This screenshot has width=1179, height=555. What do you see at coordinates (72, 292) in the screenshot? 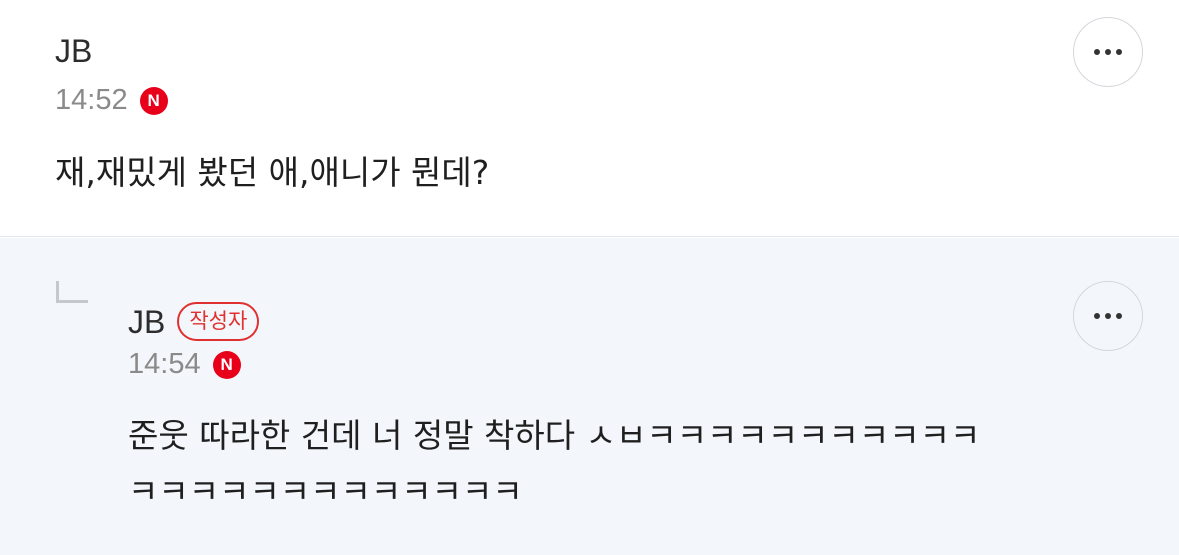
I see `reply-arrow-icon` at bounding box center [72, 292].